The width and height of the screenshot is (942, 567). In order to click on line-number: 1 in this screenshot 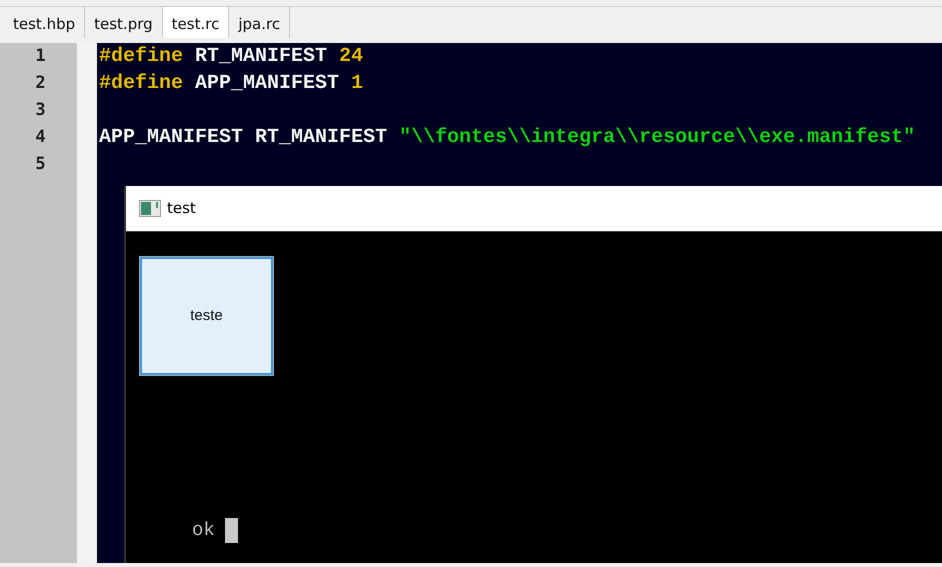, I will do `click(40, 56)`.